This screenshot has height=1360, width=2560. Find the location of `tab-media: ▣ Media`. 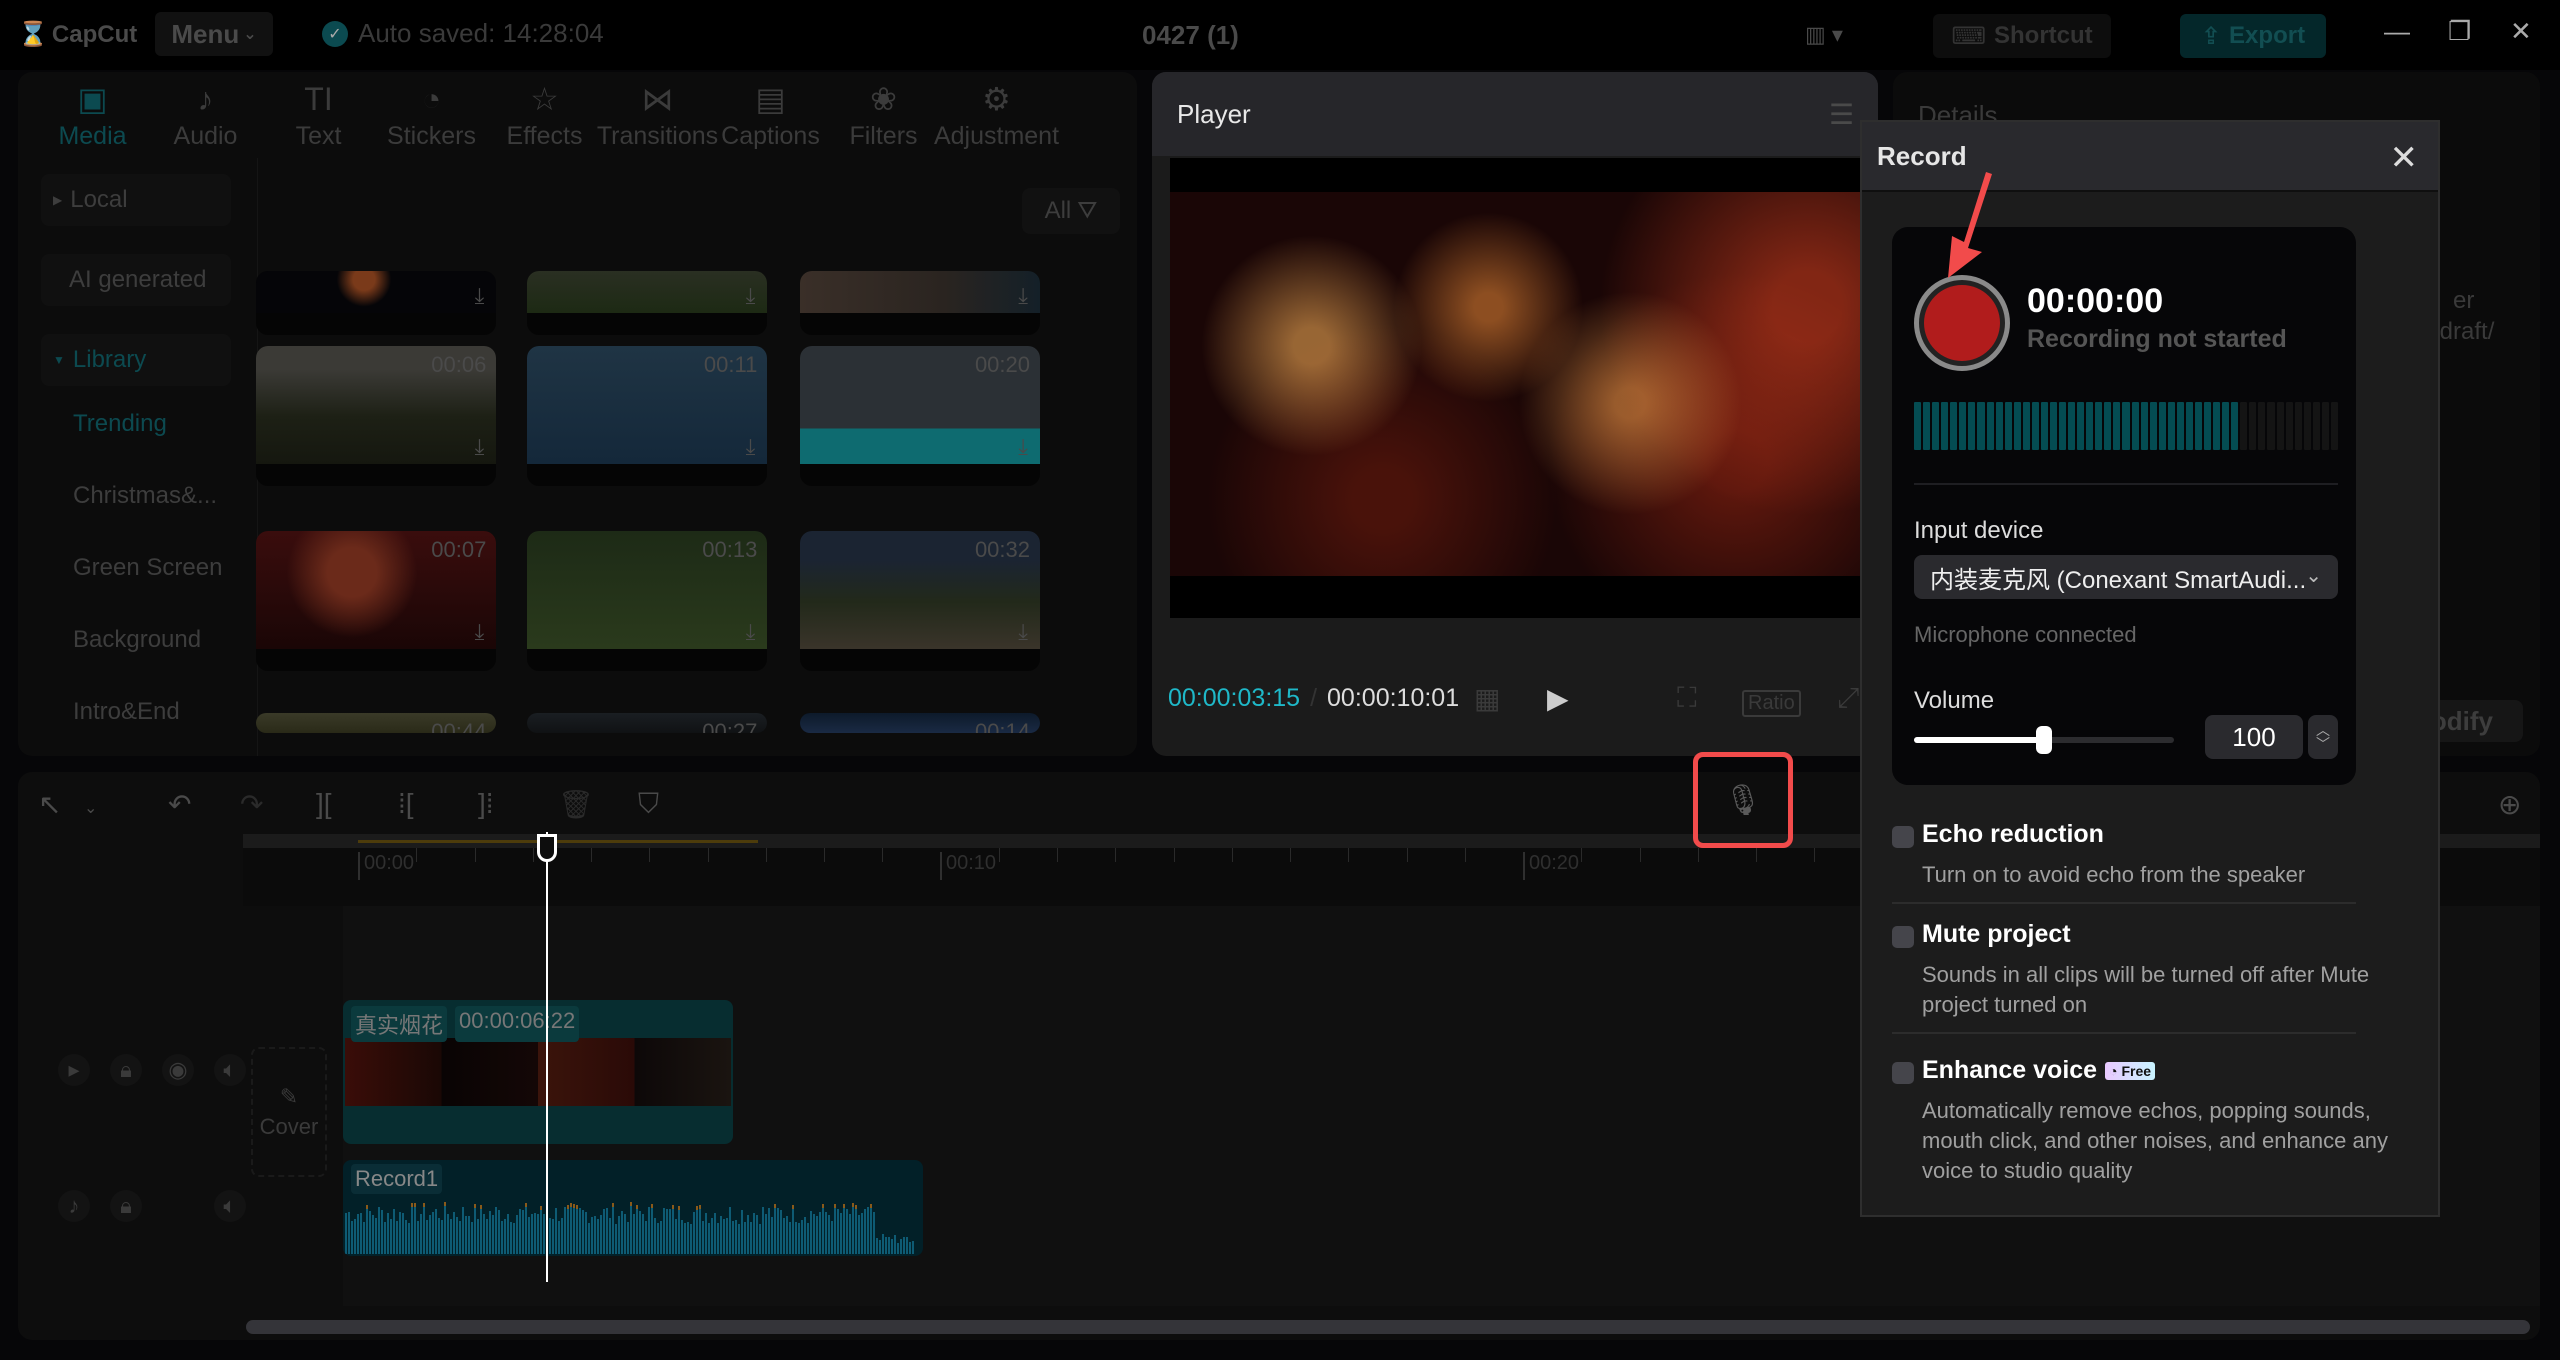

tab-media: ▣ Media is located at coordinates (92, 115).